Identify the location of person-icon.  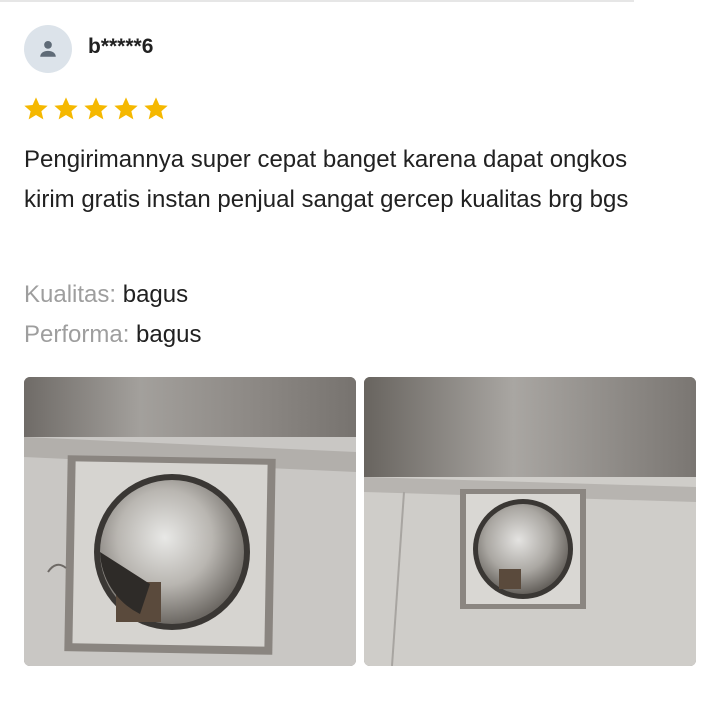
(48, 49).